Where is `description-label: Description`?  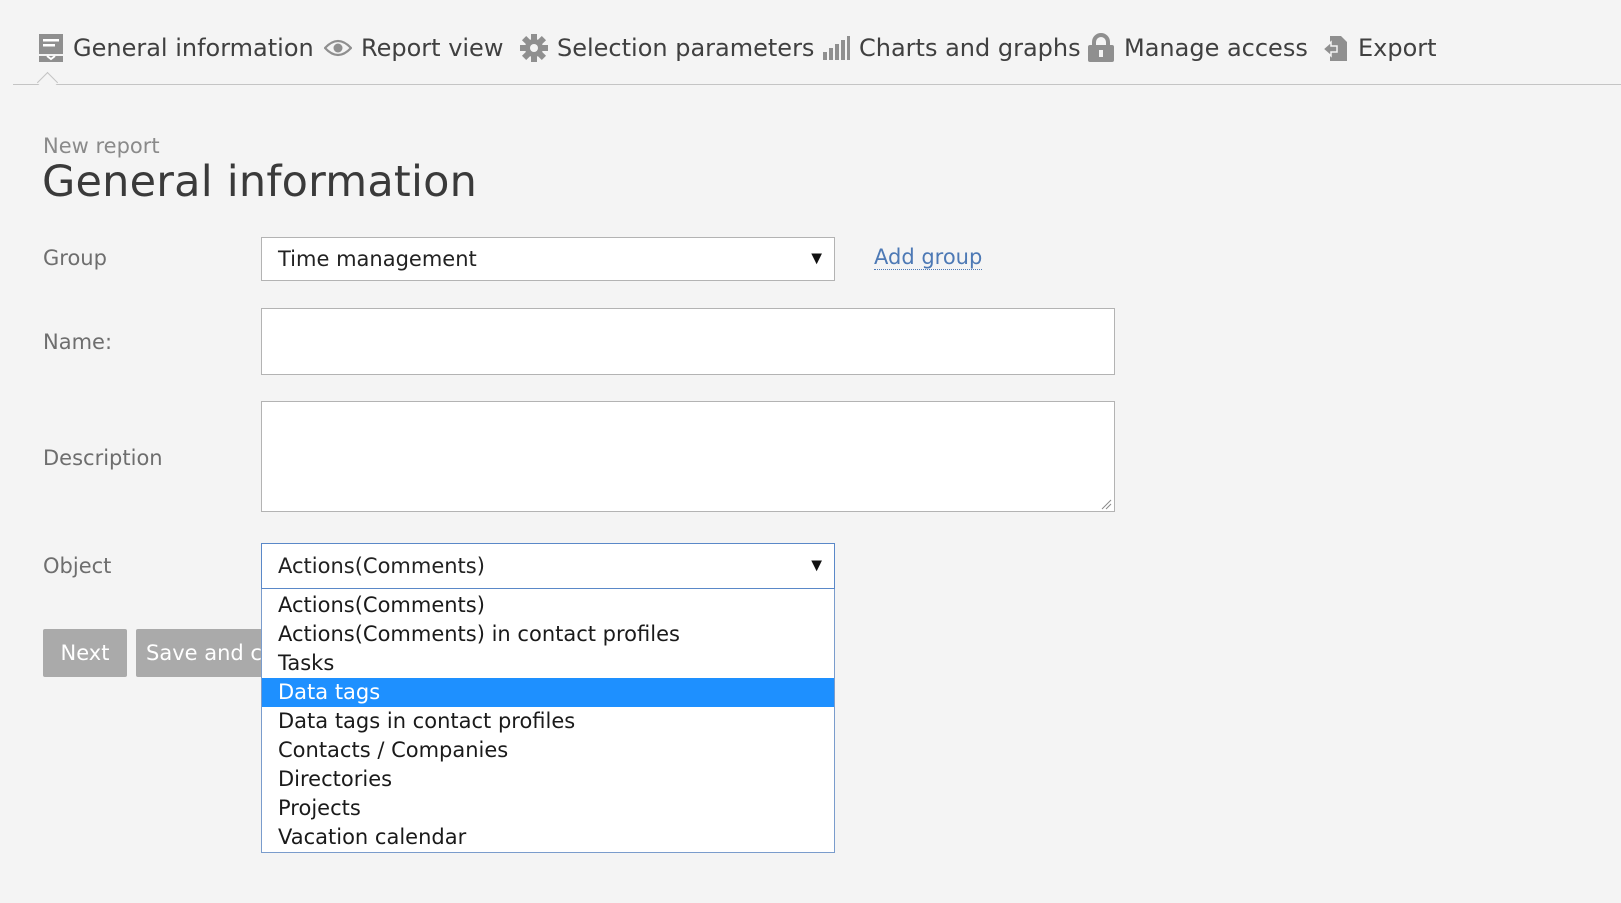 description-label: Description is located at coordinates (103, 458).